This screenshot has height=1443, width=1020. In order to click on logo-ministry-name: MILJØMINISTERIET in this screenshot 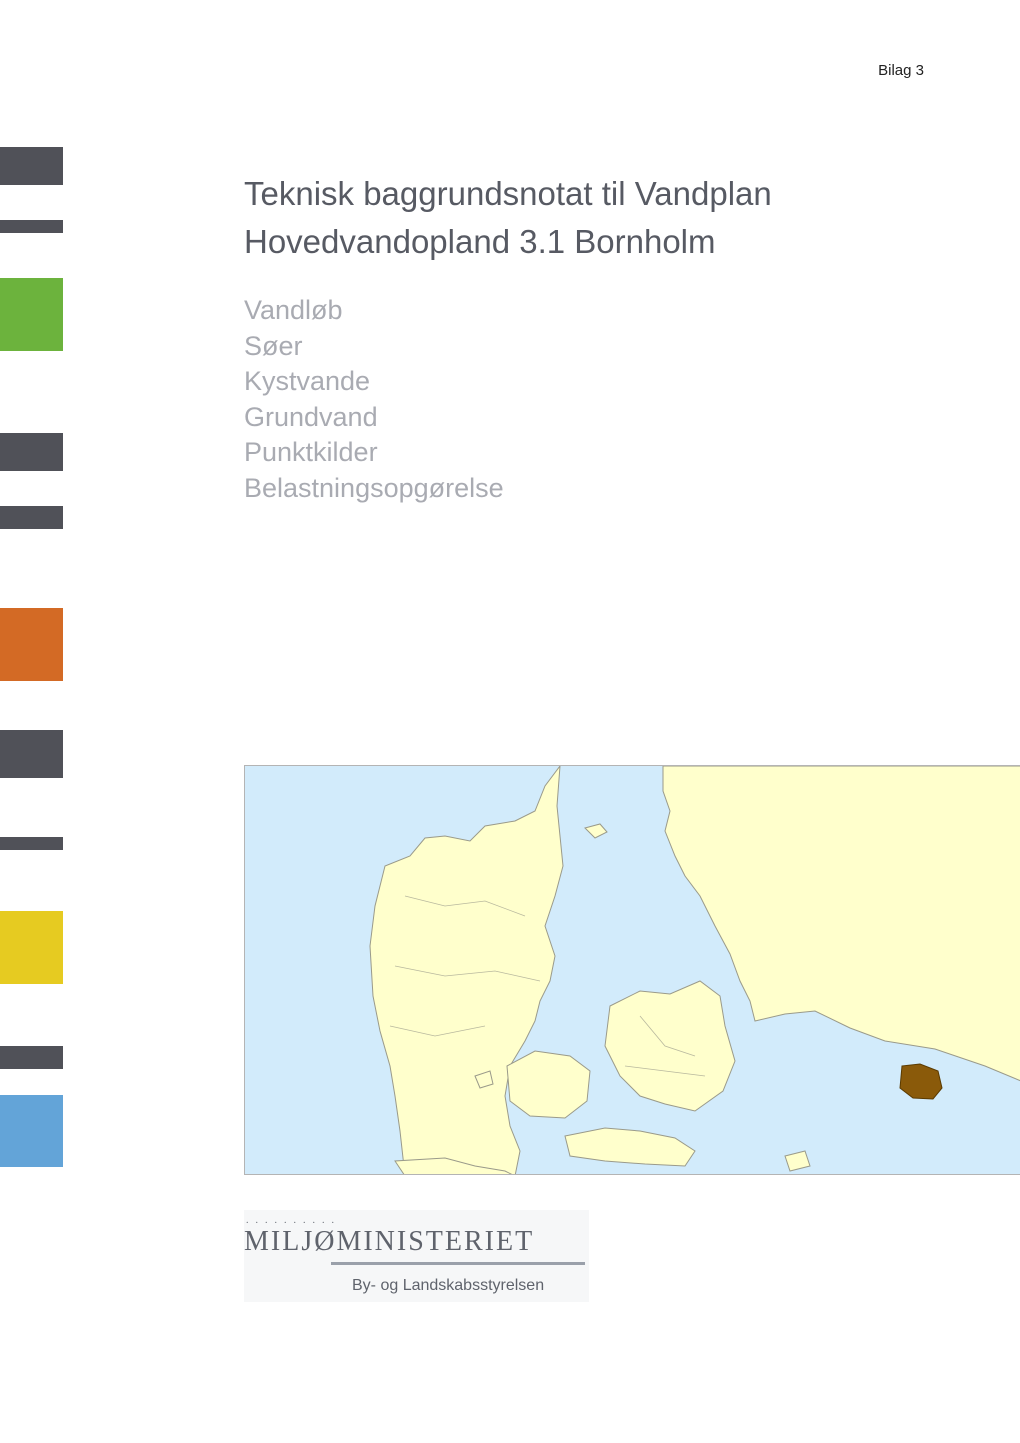, I will do `click(389, 1241)`.